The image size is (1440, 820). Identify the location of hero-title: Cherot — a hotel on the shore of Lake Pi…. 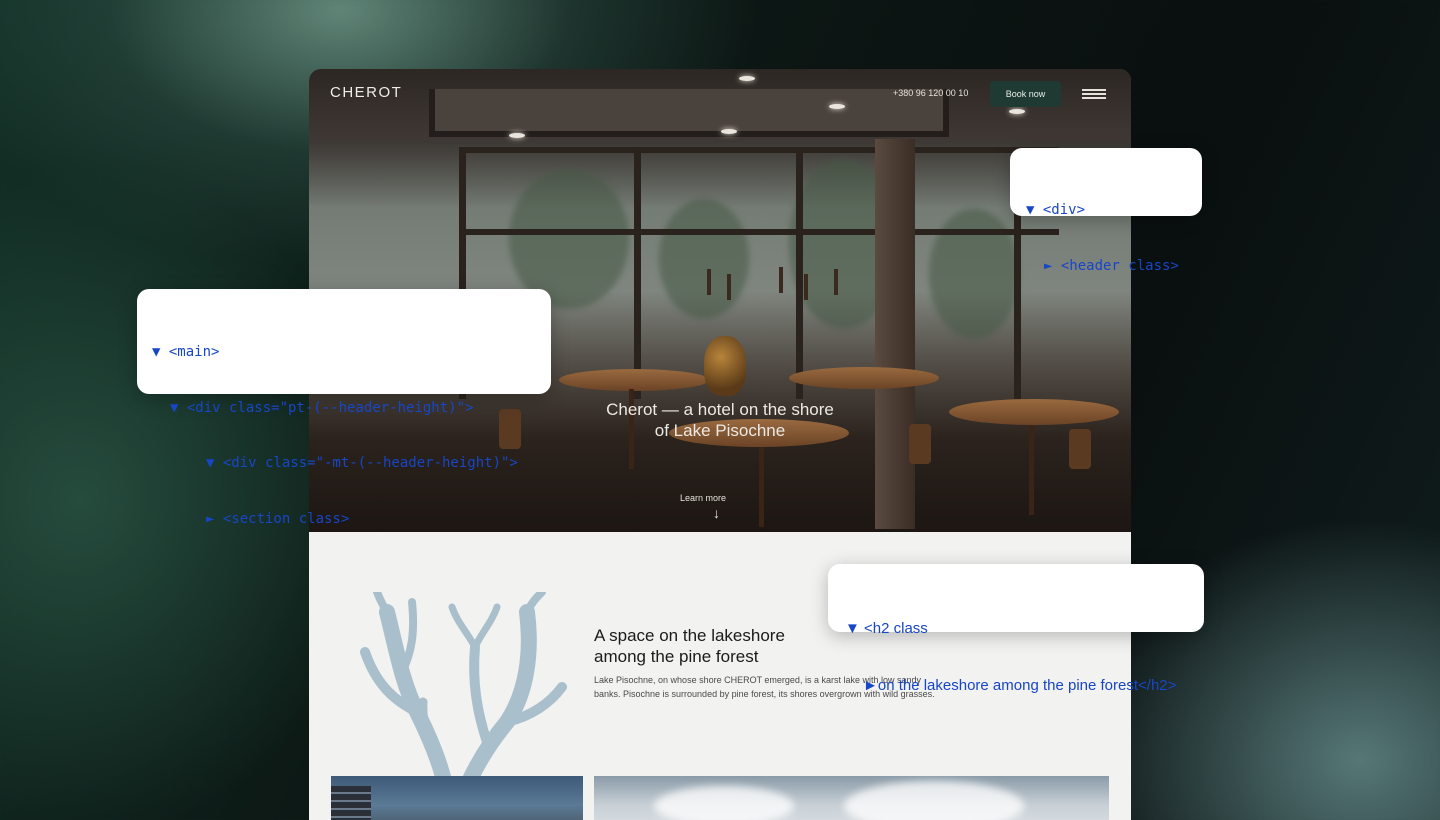
(720, 420).